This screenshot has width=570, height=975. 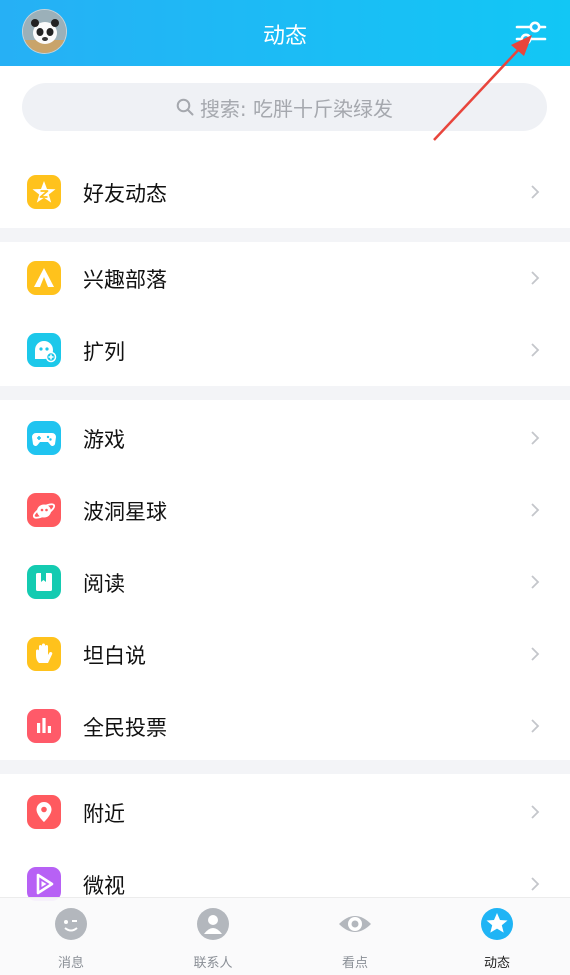 I want to click on annotation-arrow, so click(x=482, y=88).